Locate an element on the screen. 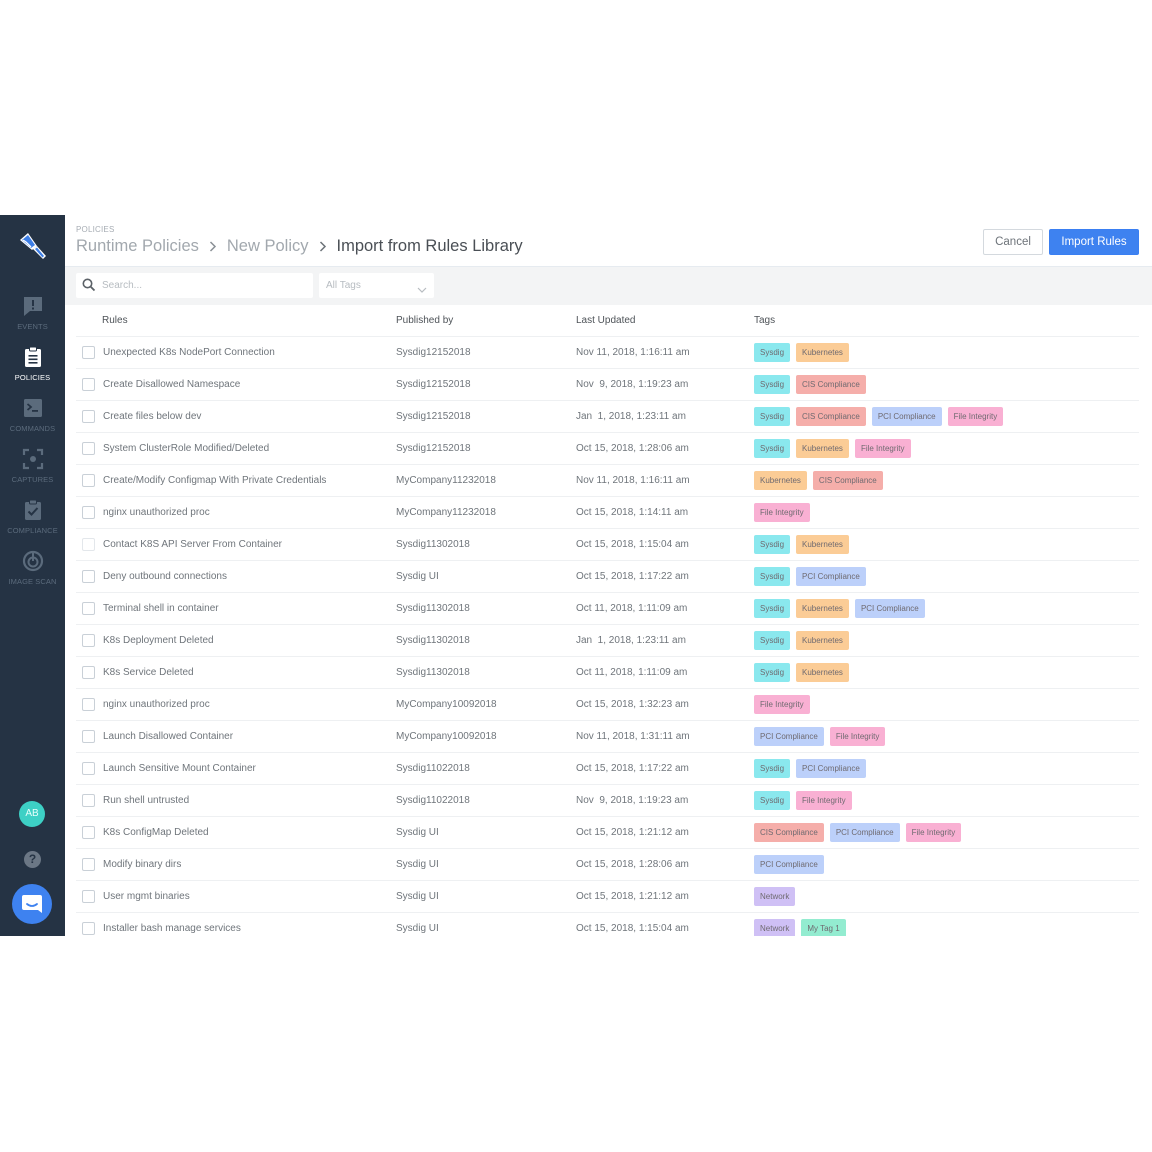 This screenshot has height=1152, width=1152. help-icon: ? is located at coordinates (32, 859).